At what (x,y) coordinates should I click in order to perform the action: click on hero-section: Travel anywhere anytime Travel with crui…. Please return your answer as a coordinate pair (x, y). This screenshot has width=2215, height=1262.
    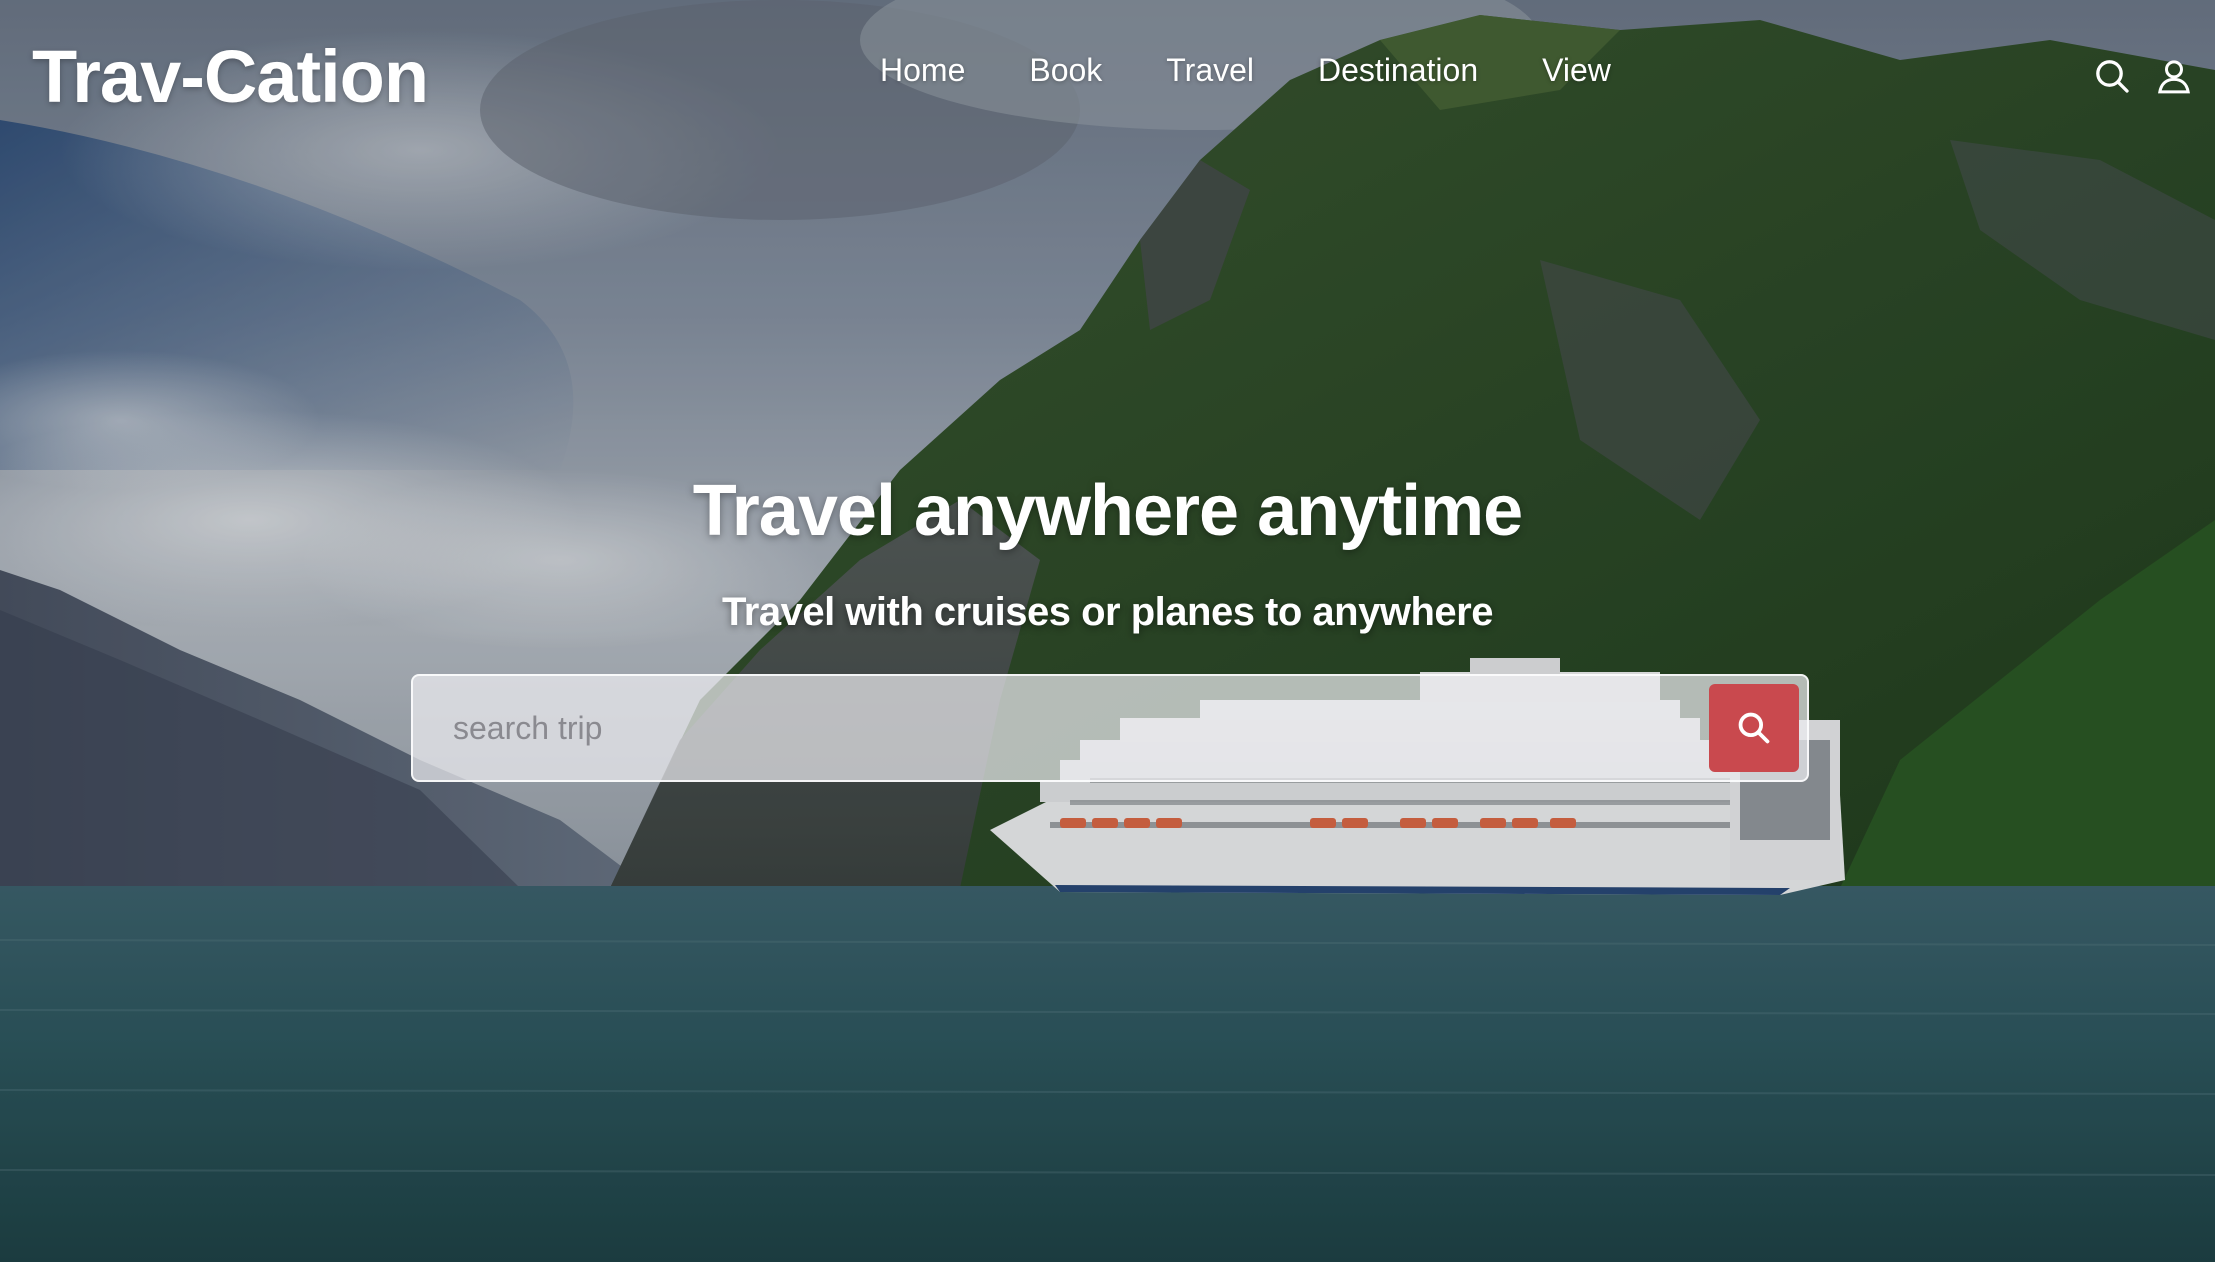
    Looking at the image, I should click on (1107, 552).